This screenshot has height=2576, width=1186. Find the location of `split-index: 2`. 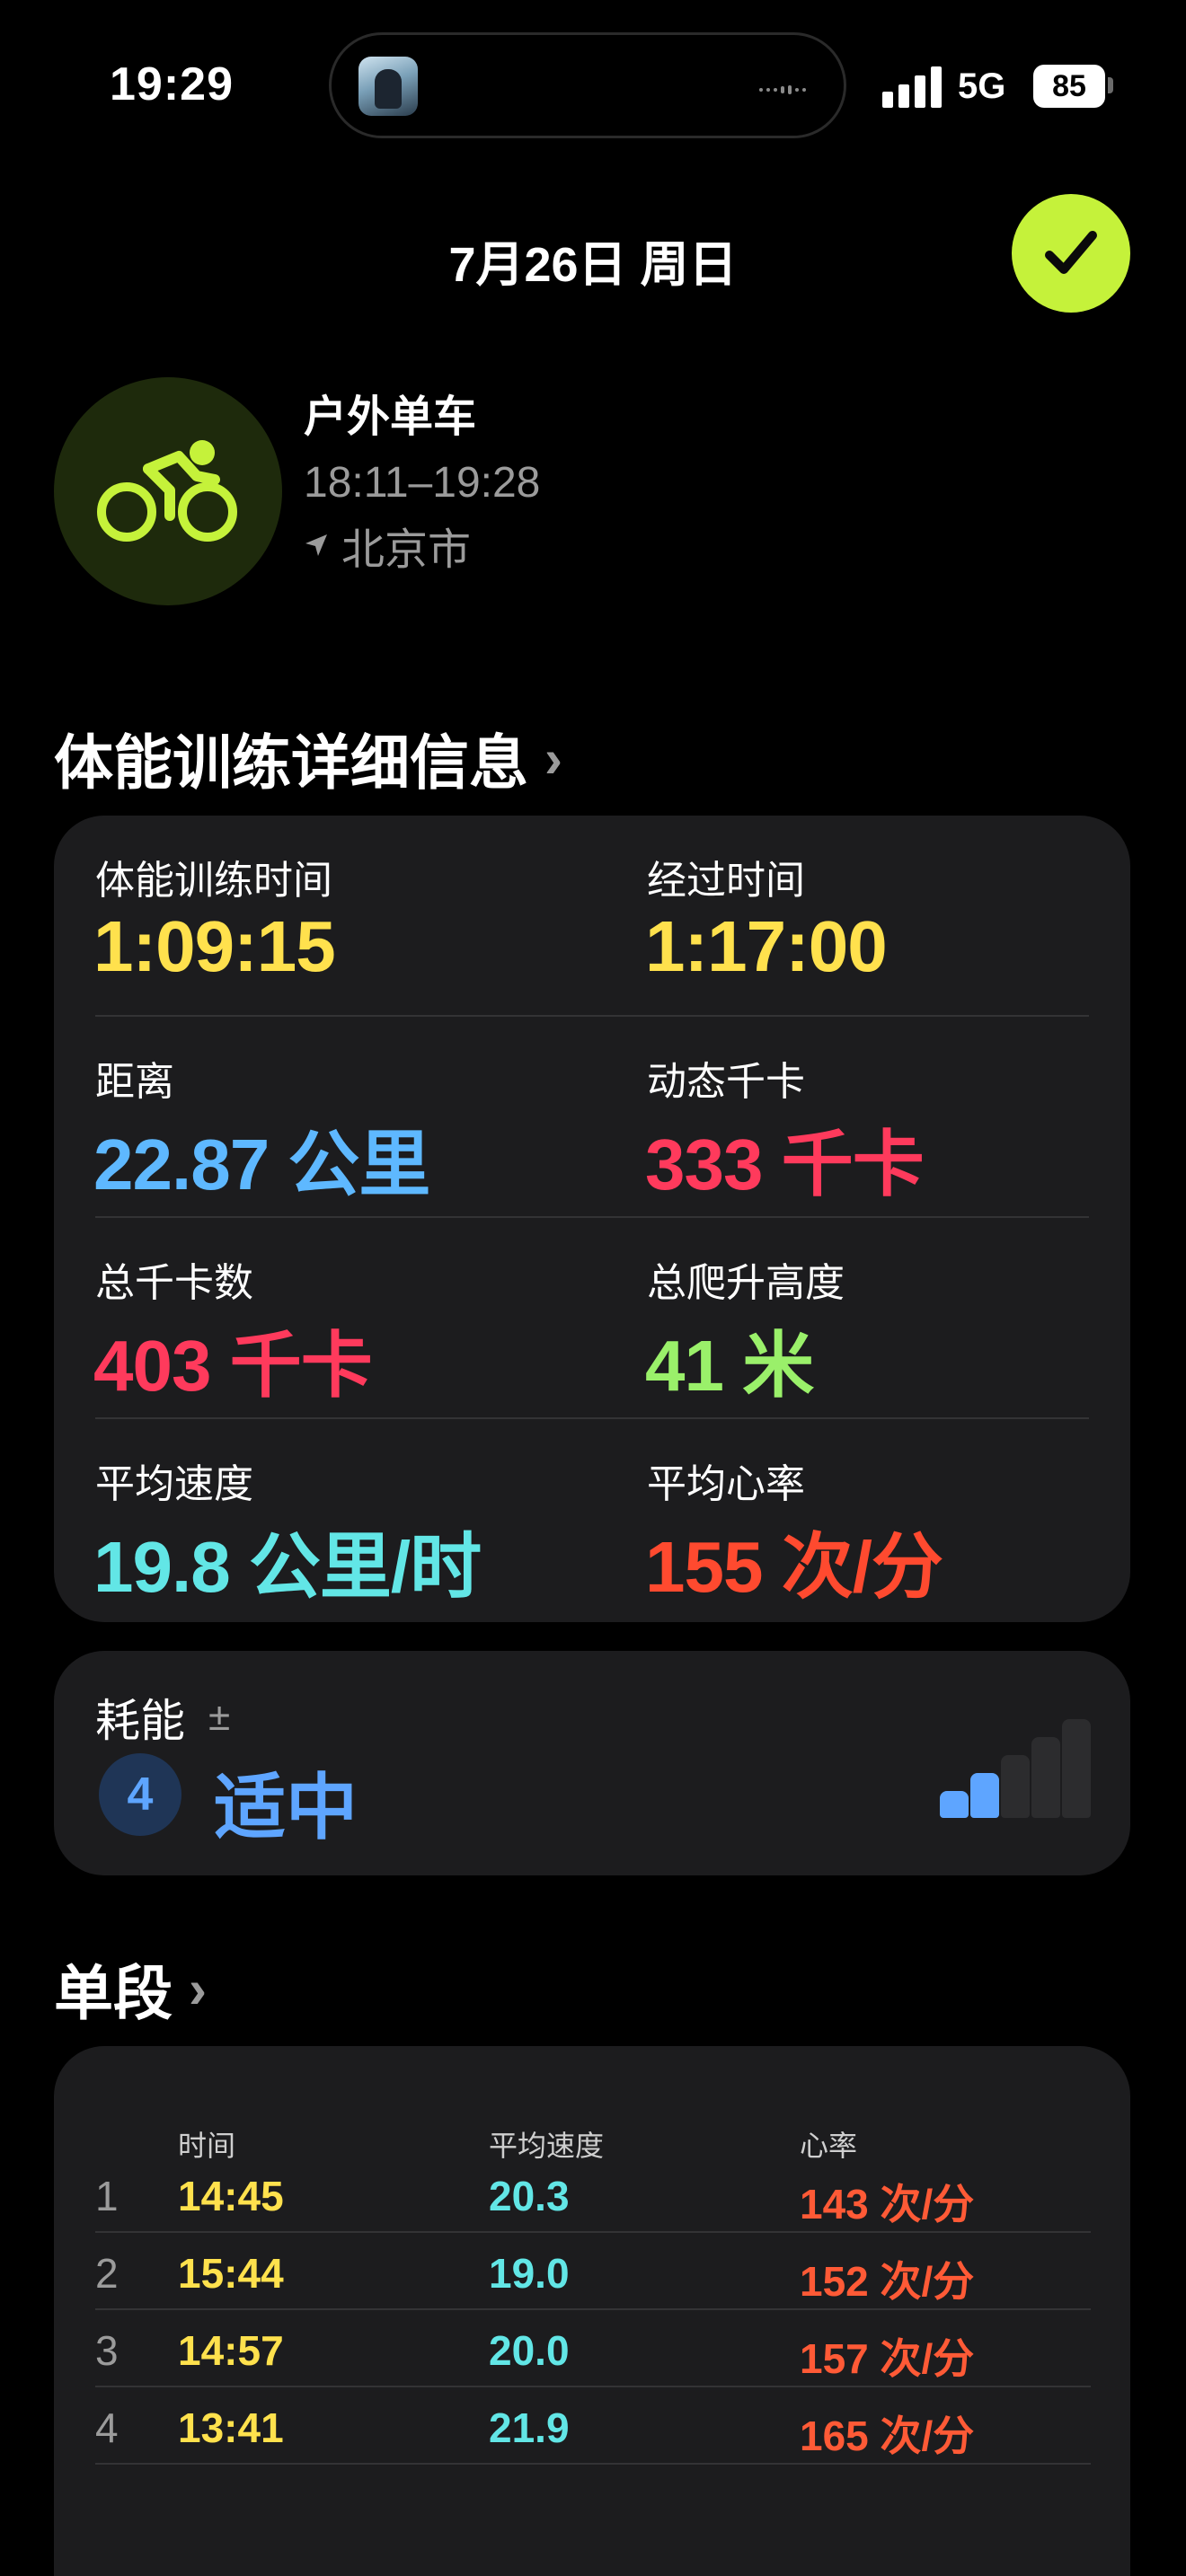

split-index: 2 is located at coordinates (107, 2273).